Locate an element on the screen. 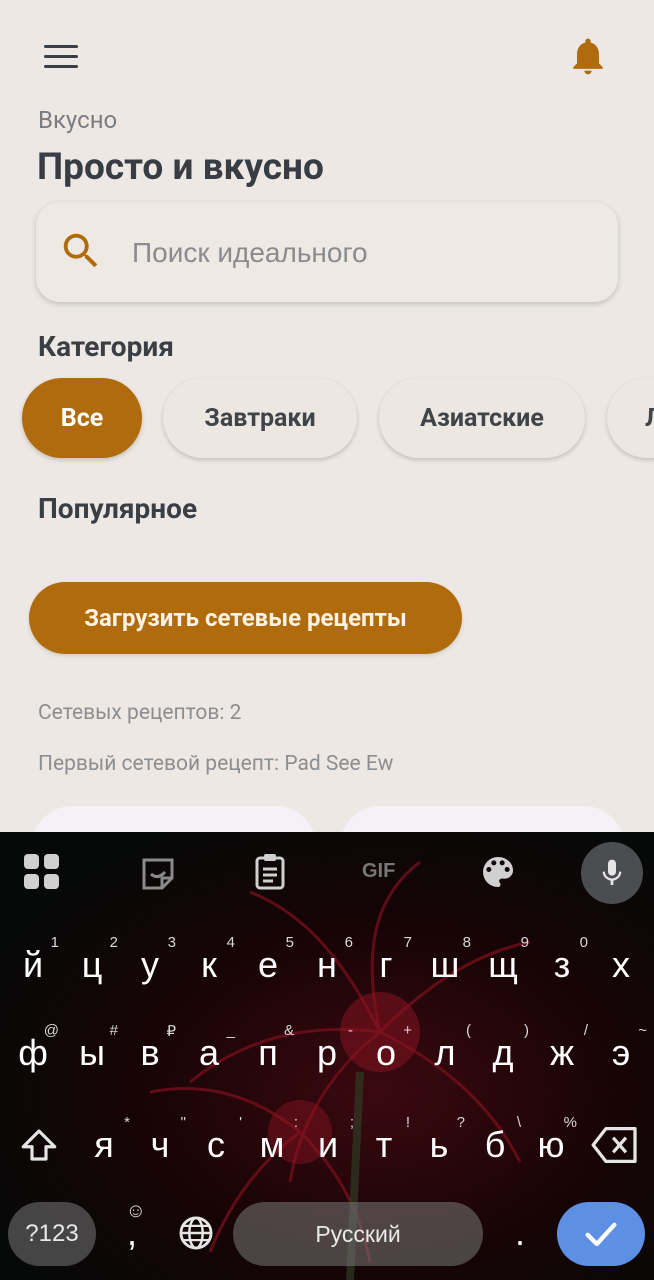 The width and height of the screenshot is (654, 1280). page-title: Просто и вкусно is located at coordinates (180, 167).